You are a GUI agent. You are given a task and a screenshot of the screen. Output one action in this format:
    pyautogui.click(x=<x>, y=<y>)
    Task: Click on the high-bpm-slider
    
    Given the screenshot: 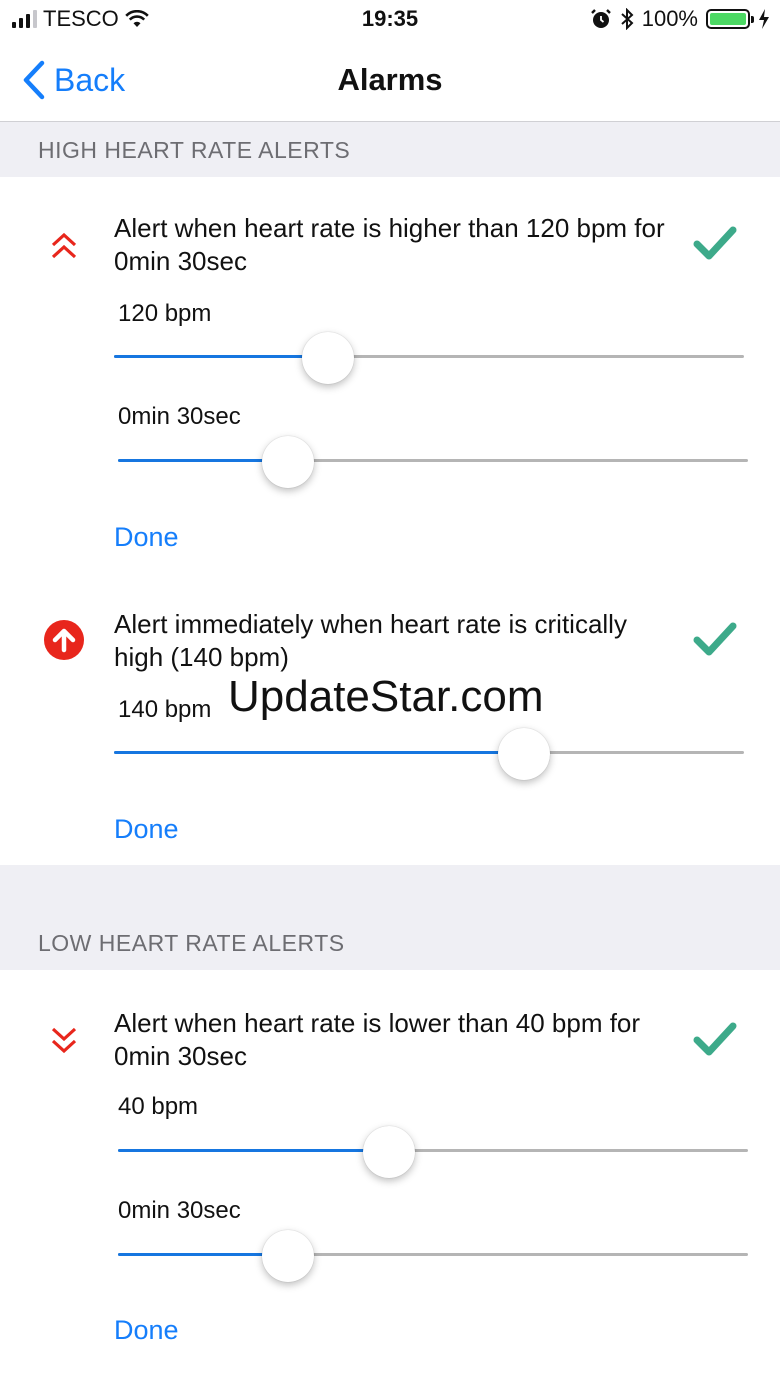 What is the action you would take?
    pyautogui.click(x=429, y=357)
    